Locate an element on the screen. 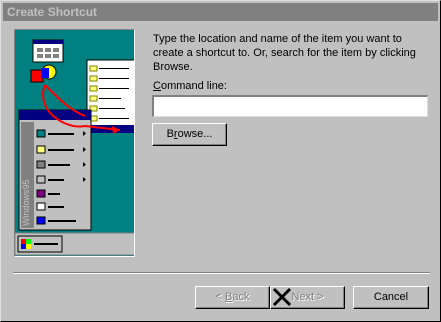 The image size is (441, 322). cancel-button: Cancel is located at coordinates (391, 297).